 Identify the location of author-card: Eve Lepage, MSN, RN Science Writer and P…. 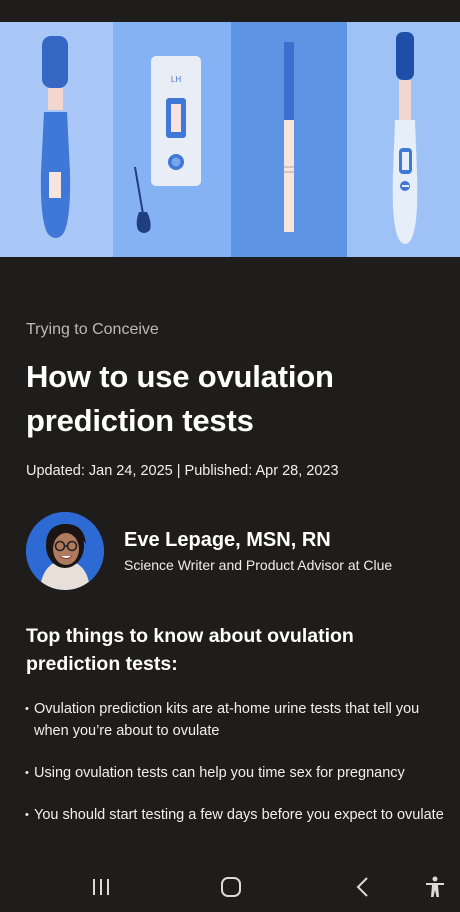
(236, 552).